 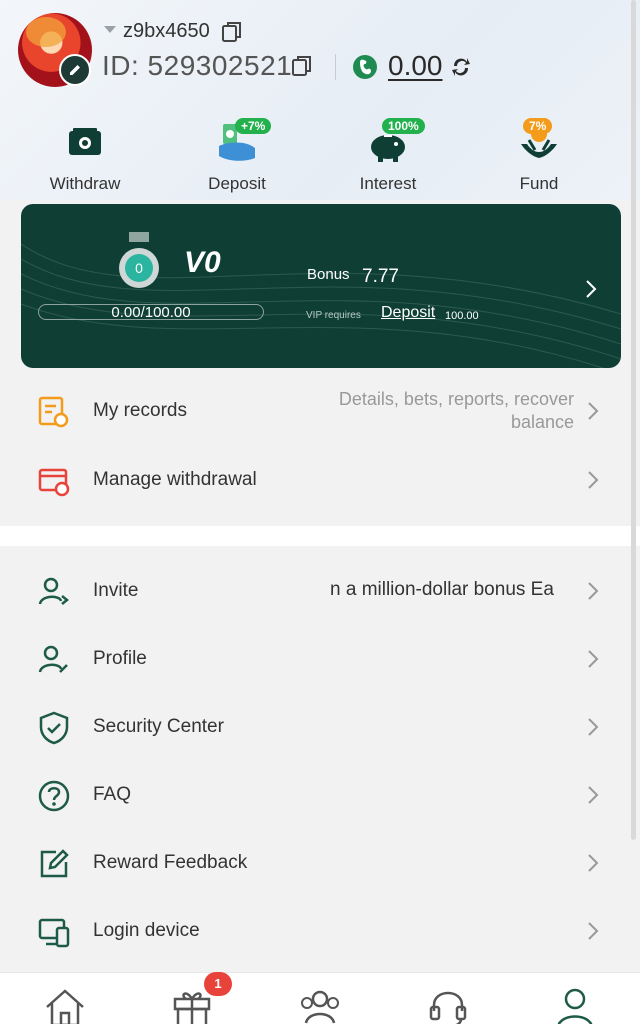 What do you see at coordinates (542, 422) in the screenshot?
I see `menu-item-description: balance` at bounding box center [542, 422].